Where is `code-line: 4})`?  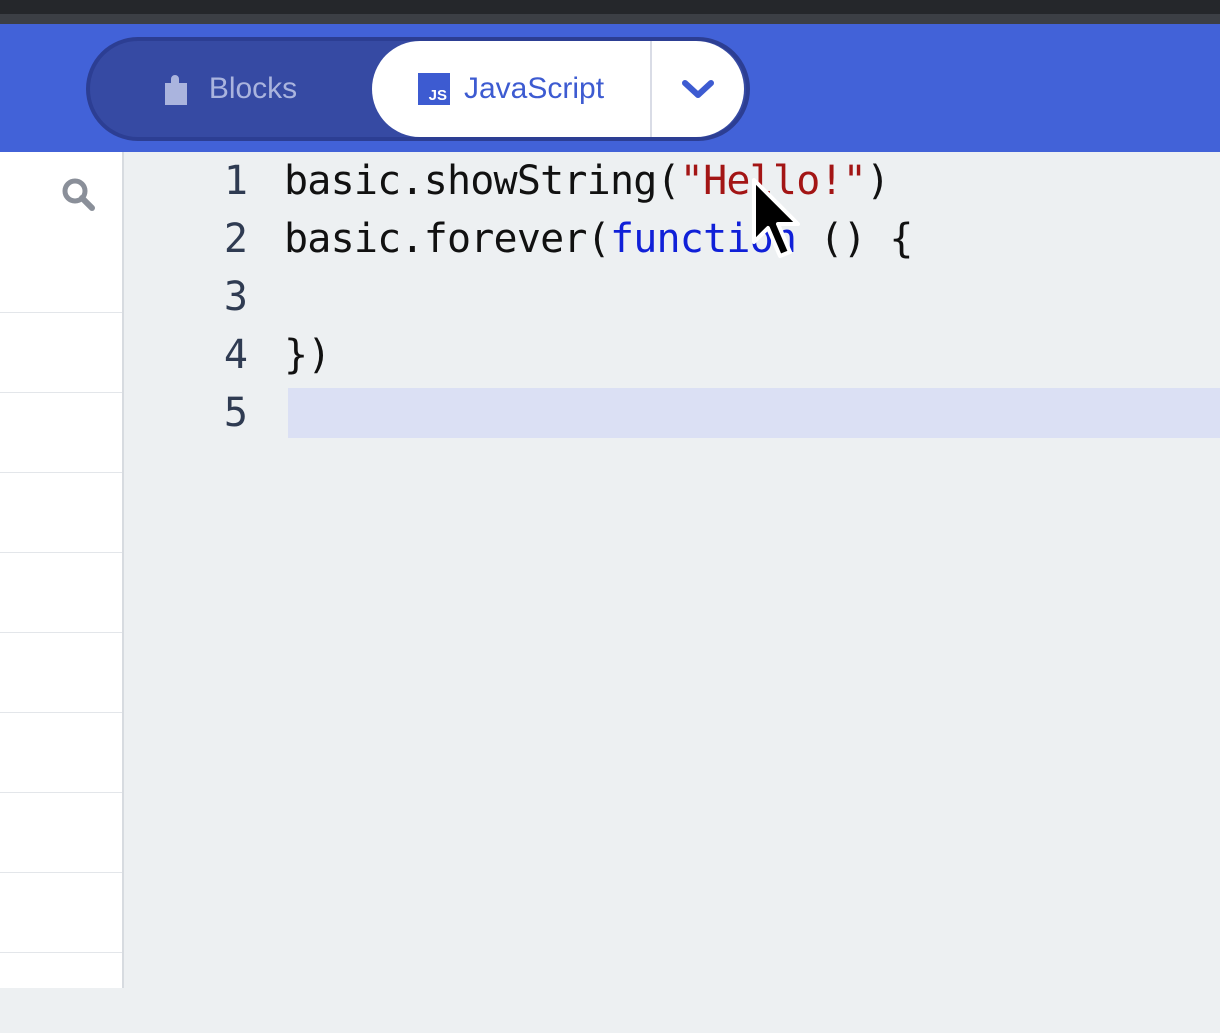 code-line: 4}) is located at coordinates (672, 355).